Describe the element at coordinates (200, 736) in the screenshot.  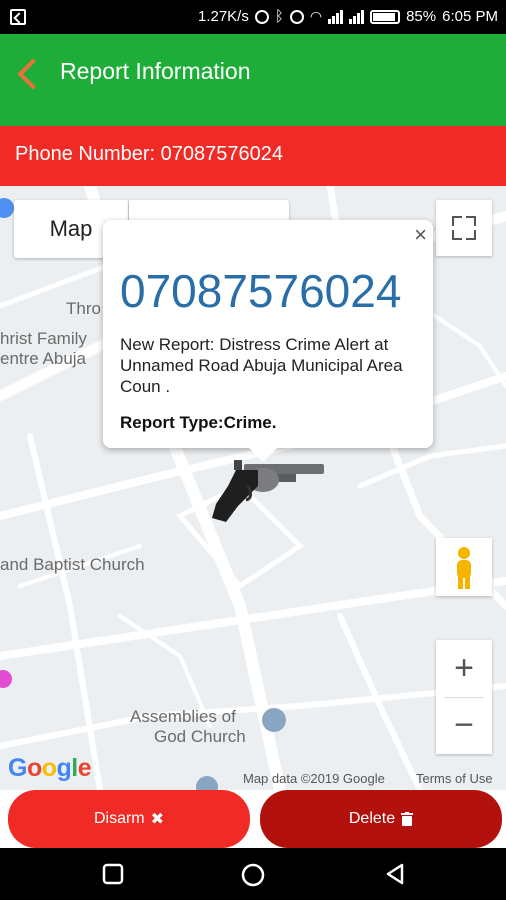
I see `map-label-assemblies-line2: God Church` at that location.